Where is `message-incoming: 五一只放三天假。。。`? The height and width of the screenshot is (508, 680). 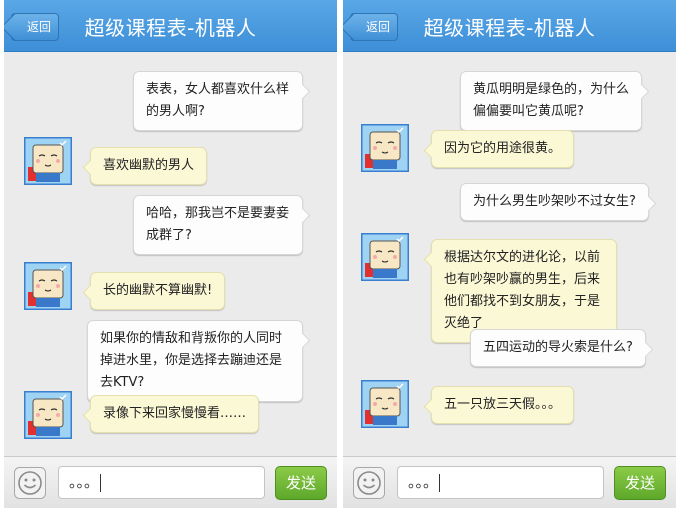 message-incoming: 五一只放三天假。。。 is located at coordinates (503, 405).